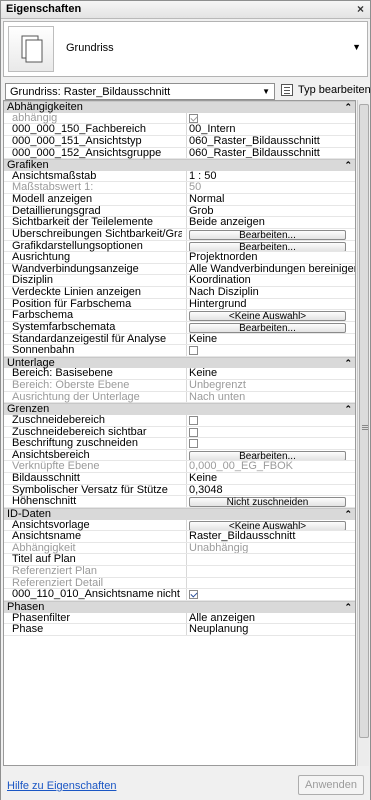 This screenshot has height=800, width=371. I want to click on instance-dropdown: Grundriss: Raster_Bildausschnitt ▼, so click(140, 91).